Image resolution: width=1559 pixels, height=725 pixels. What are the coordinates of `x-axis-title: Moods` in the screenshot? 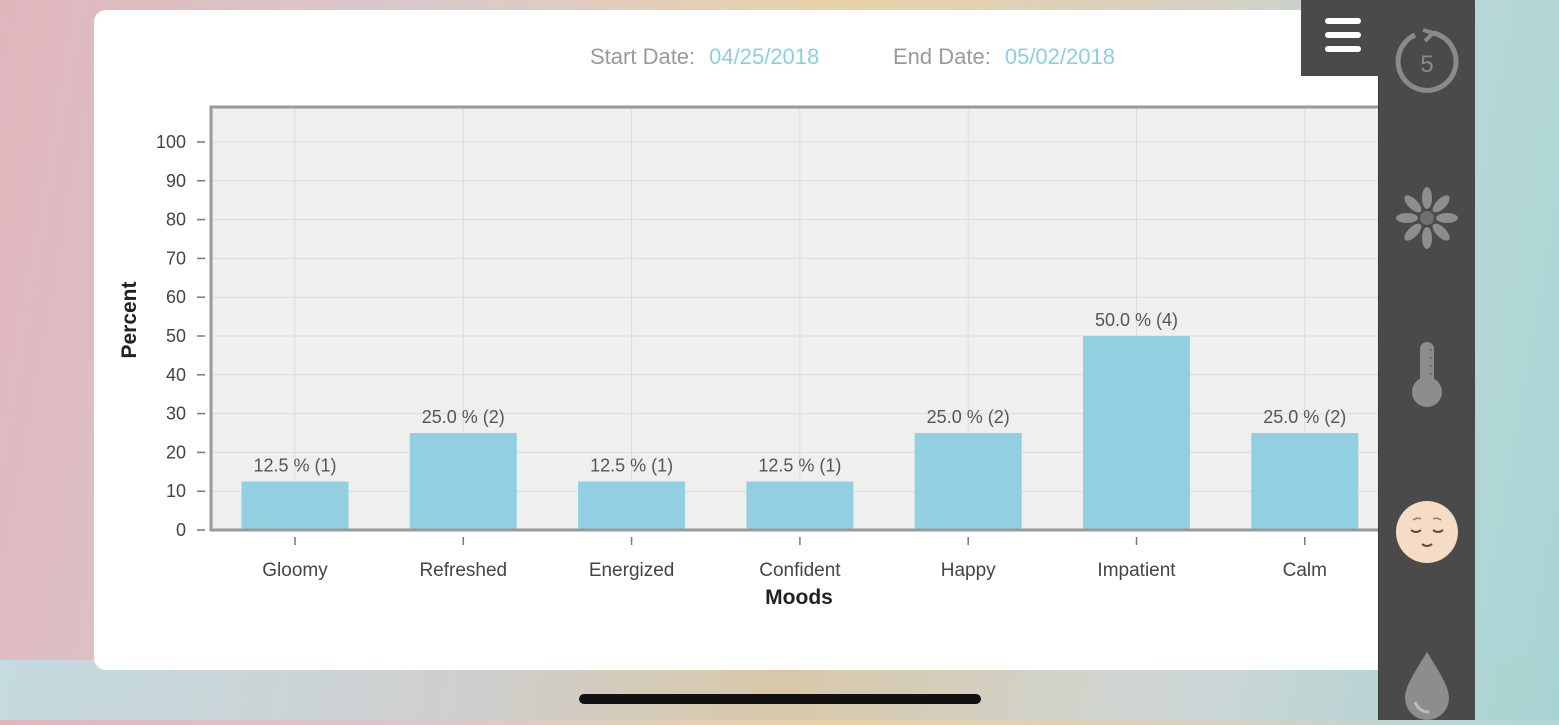 It's located at (799, 597).